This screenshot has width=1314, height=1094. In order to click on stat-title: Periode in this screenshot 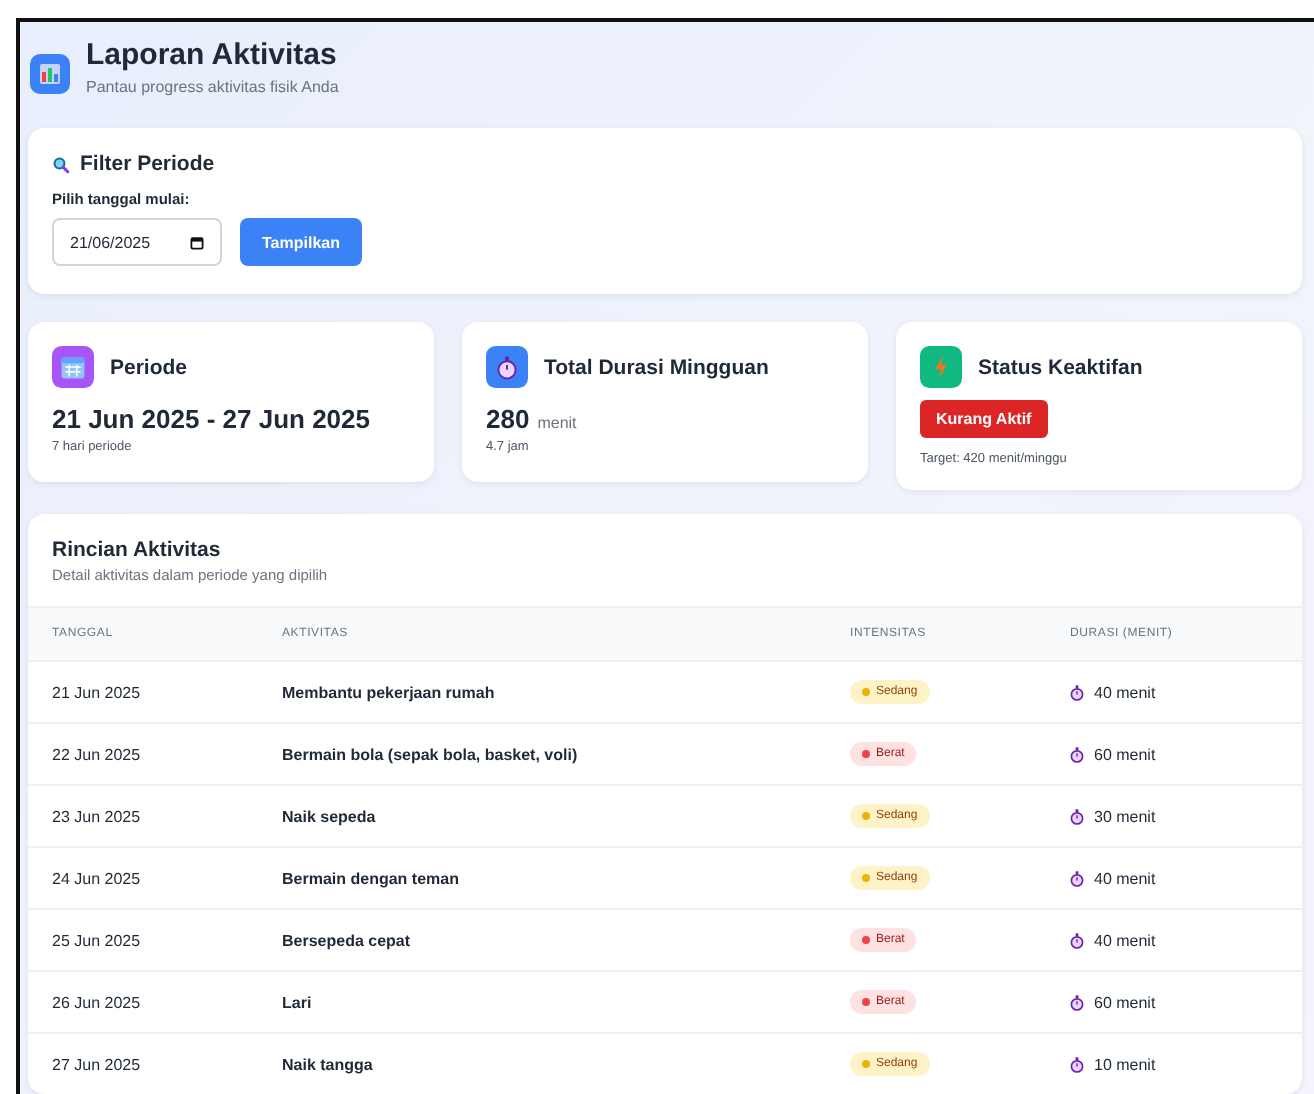, I will do `click(149, 367)`.